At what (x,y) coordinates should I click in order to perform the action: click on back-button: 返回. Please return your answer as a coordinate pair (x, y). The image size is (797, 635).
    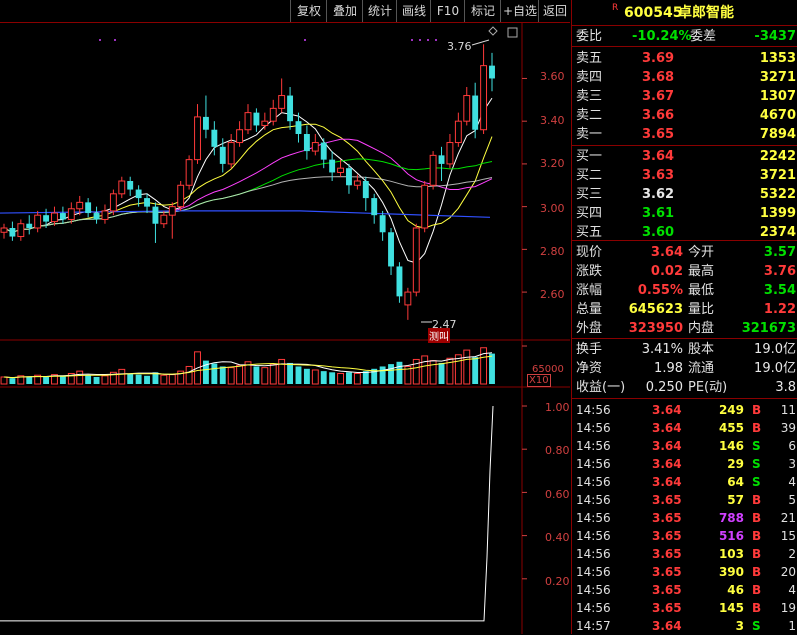
    Looking at the image, I should click on (554, 11).